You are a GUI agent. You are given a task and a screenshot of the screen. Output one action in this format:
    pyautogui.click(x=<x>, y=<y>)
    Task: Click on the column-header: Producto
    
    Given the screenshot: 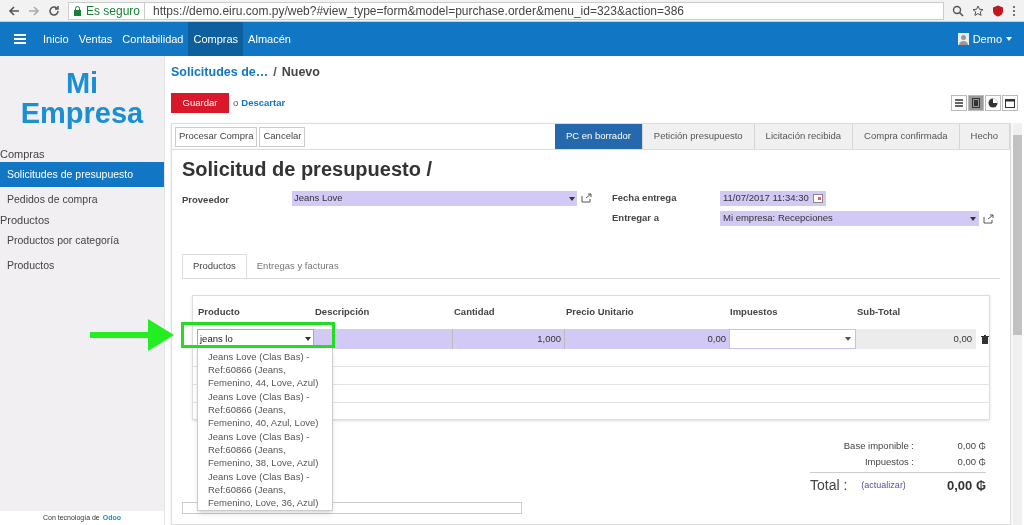 What is the action you would take?
    pyautogui.click(x=219, y=312)
    